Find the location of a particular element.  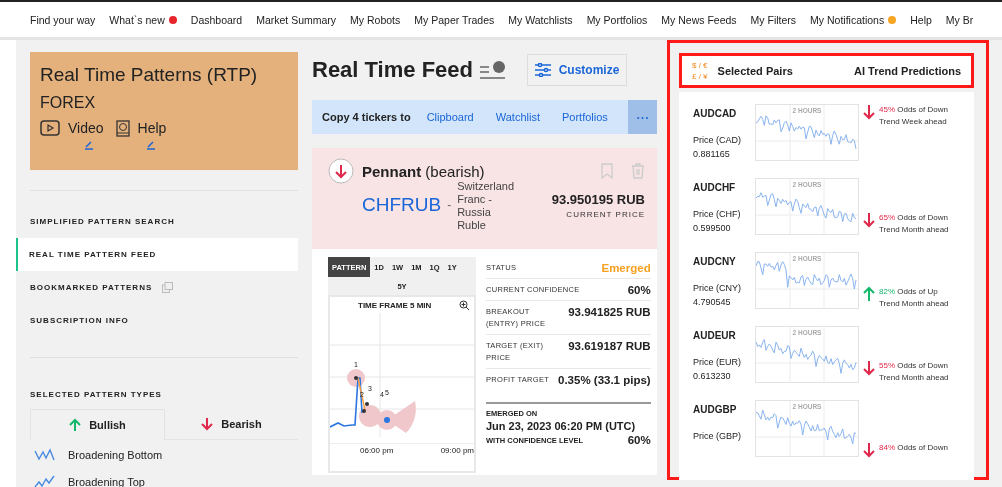

copy-label: Copy 4 tickers to is located at coordinates (366, 117).